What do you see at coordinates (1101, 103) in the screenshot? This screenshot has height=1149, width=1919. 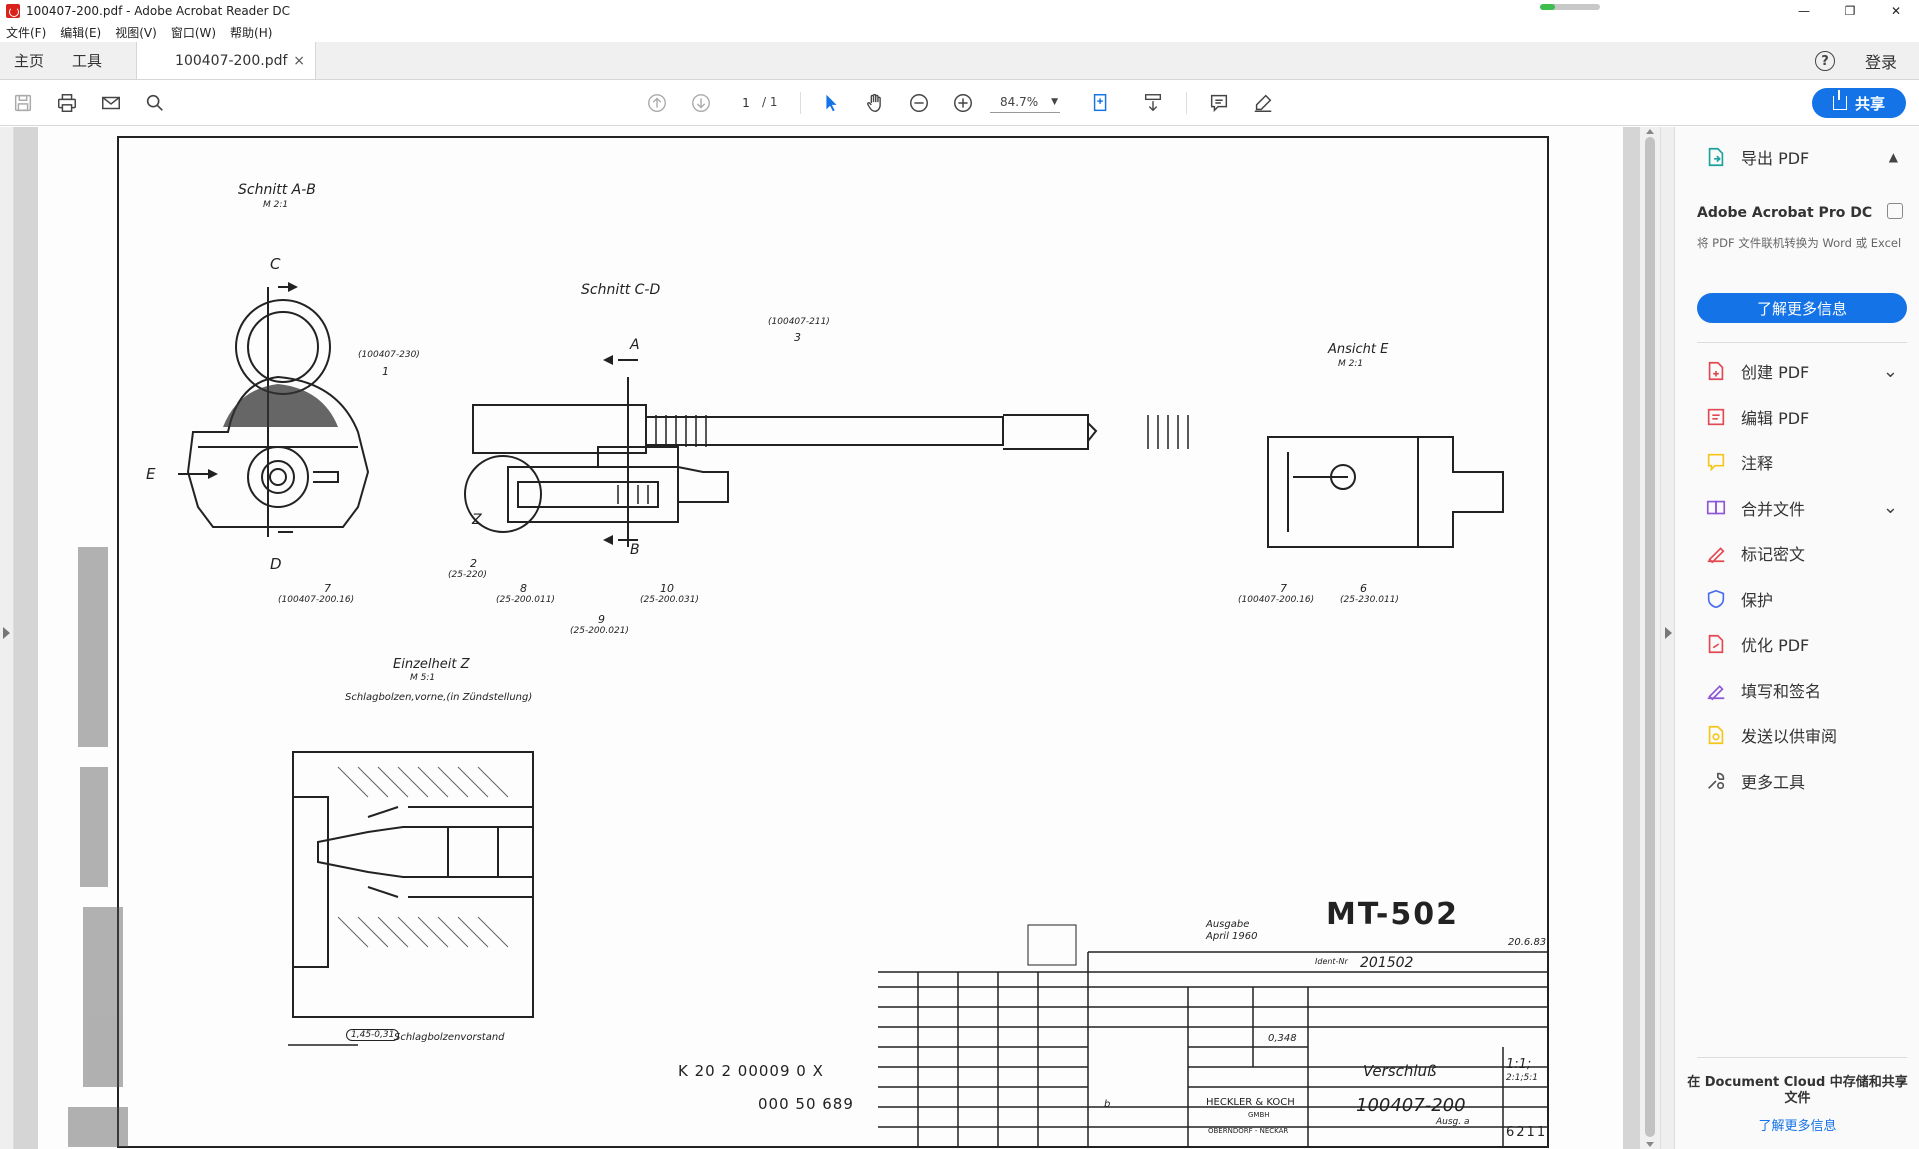 I see `fit-page-icon` at bounding box center [1101, 103].